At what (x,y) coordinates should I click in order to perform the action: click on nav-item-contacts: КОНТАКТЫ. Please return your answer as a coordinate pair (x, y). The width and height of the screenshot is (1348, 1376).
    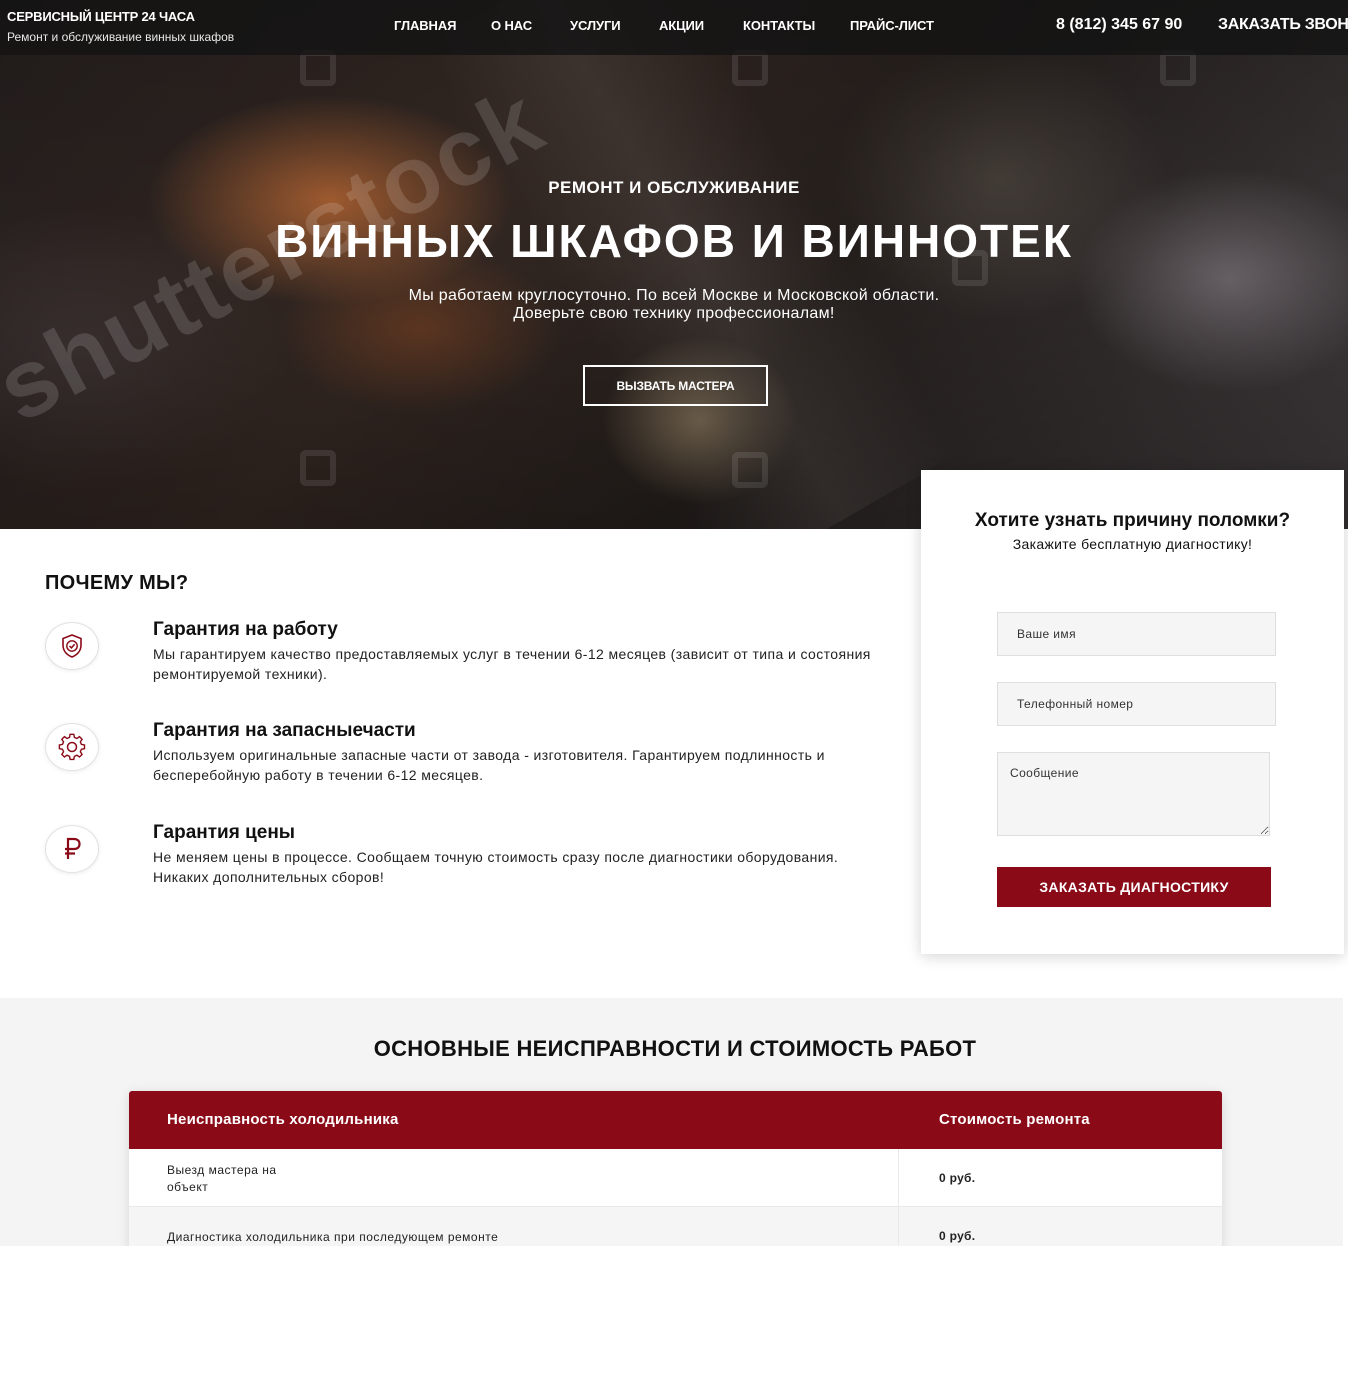
    Looking at the image, I should click on (779, 25).